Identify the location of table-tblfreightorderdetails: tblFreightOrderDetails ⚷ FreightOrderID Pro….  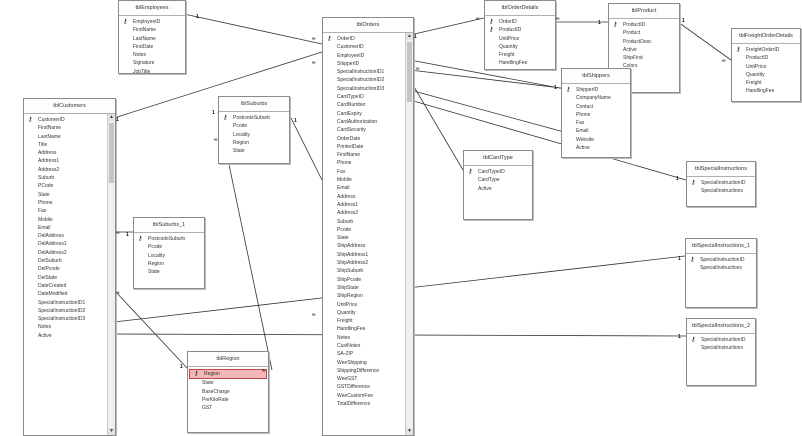
(766, 65).